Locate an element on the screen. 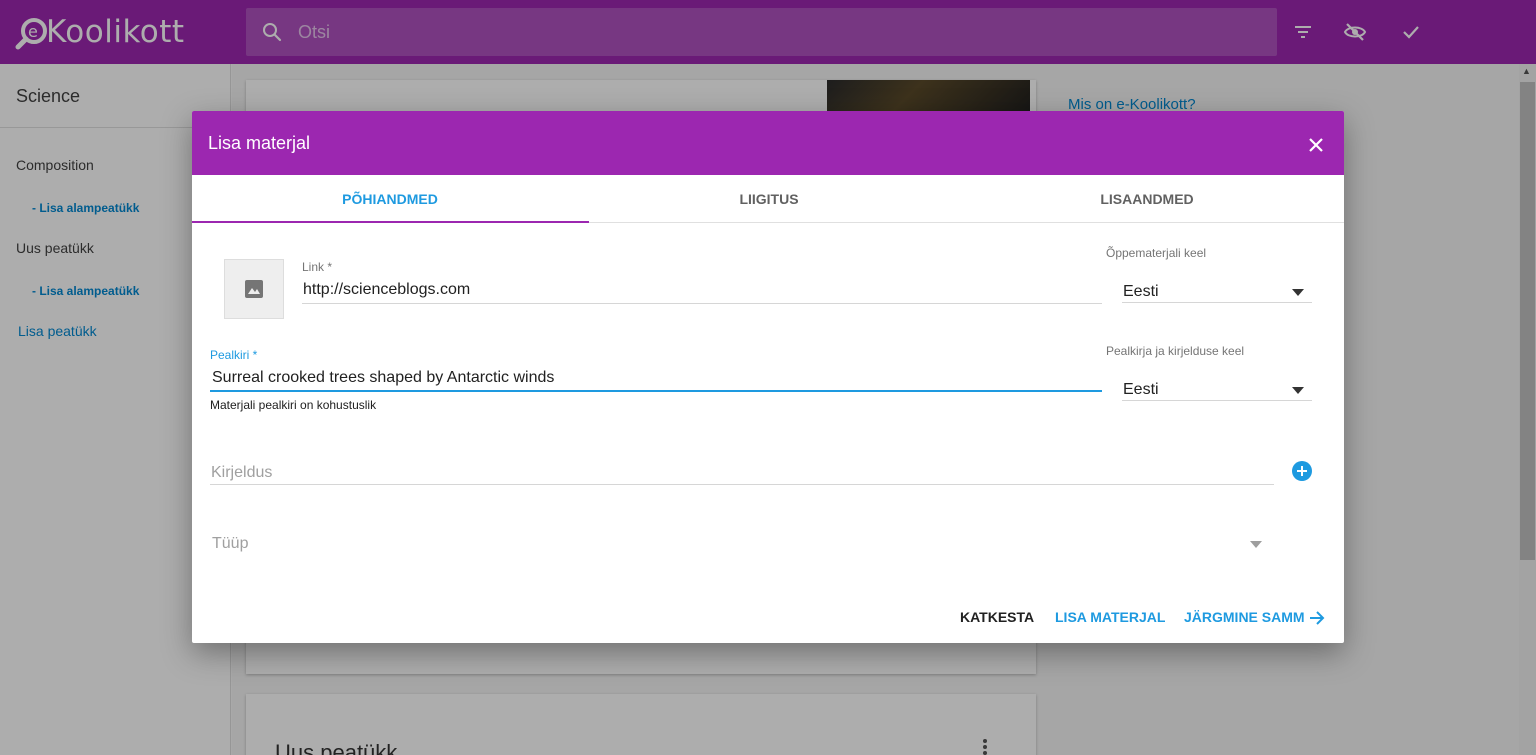  title-hint: Materjali pealkiri on kohustuslik is located at coordinates (293, 405).